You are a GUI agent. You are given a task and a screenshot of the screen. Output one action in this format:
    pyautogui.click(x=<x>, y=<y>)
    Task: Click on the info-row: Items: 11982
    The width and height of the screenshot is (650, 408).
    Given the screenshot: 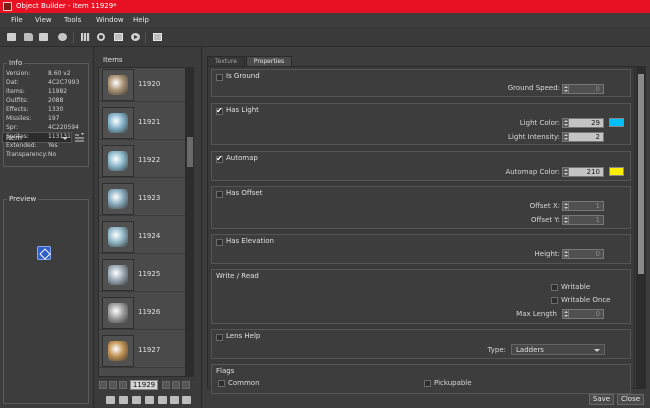 What is the action you would take?
    pyautogui.click(x=36, y=91)
    